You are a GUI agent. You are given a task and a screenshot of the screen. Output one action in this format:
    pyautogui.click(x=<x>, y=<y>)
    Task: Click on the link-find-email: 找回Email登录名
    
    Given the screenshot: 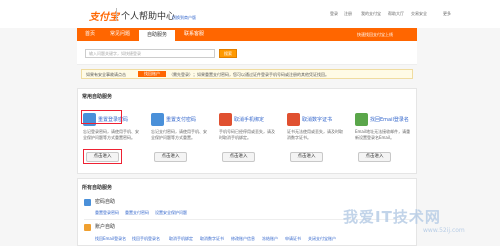 What is the action you would take?
    pyautogui.click(x=110, y=239)
    